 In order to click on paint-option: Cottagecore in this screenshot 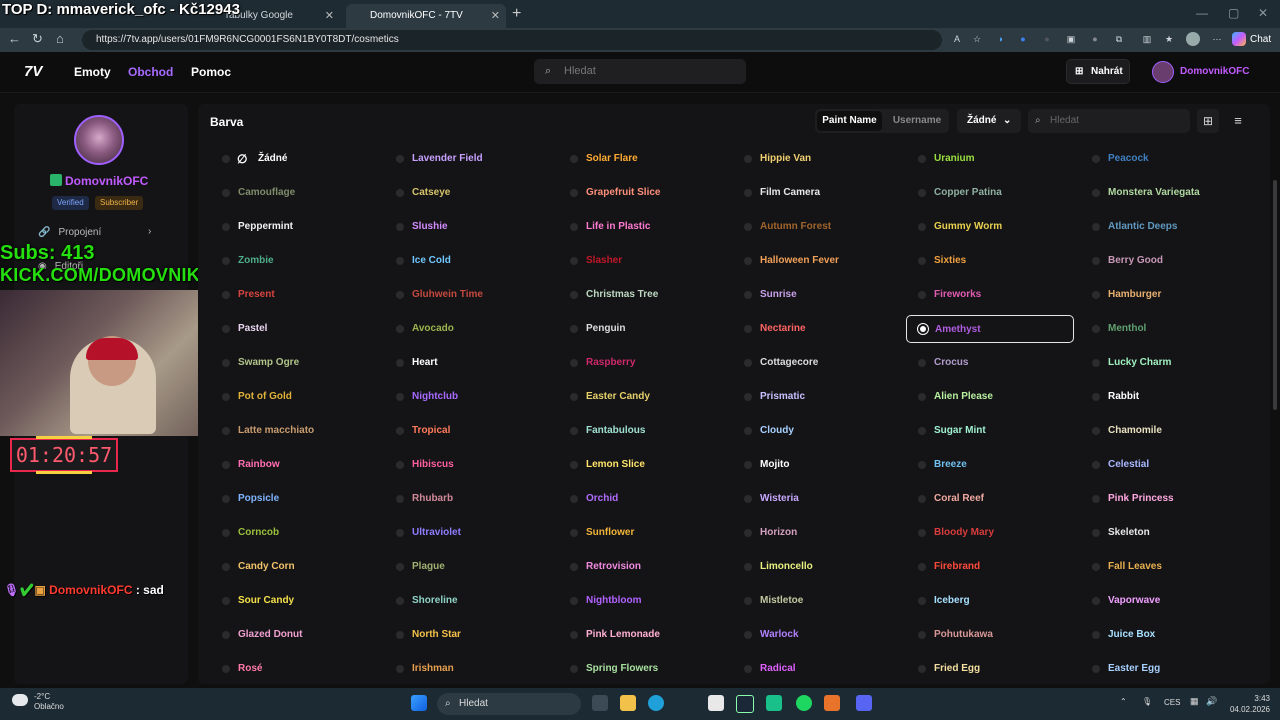, I will do `click(816, 363)`.